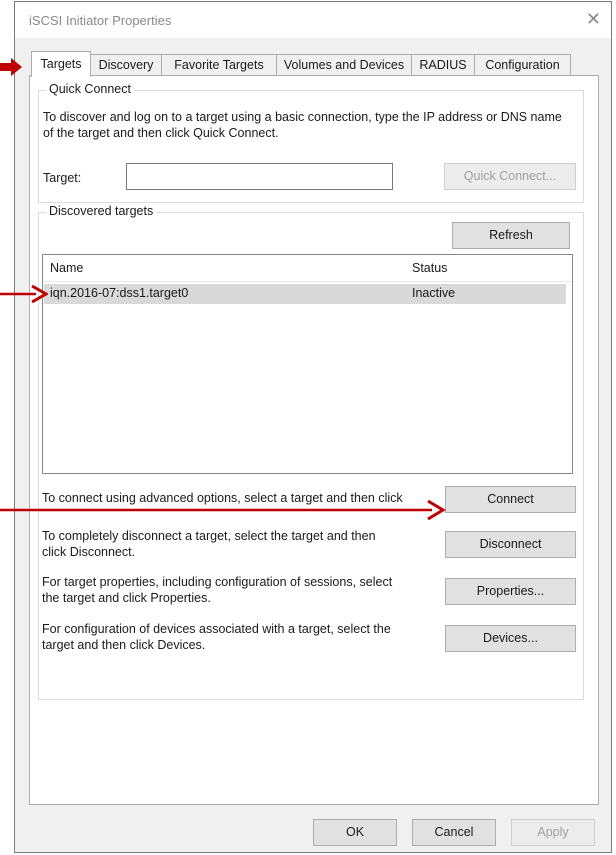 The width and height of the screenshot is (616, 855). I want to click on window-title: iSCSI Initiator Properties, so click(100, 20).